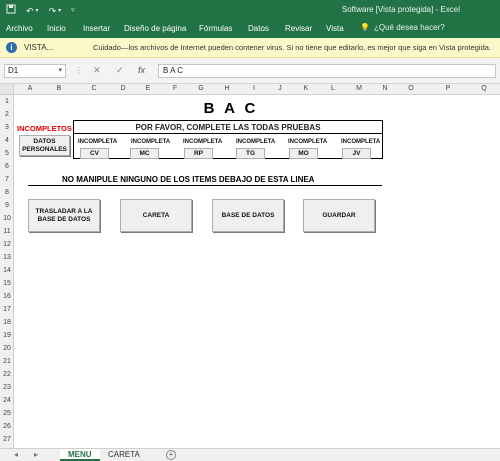 This screenshot has height=461, width=500. What do you see at coordinates (356, 153) in the screenshot?
I see `test-button-jv: JV` at bounding box center [356, 153].